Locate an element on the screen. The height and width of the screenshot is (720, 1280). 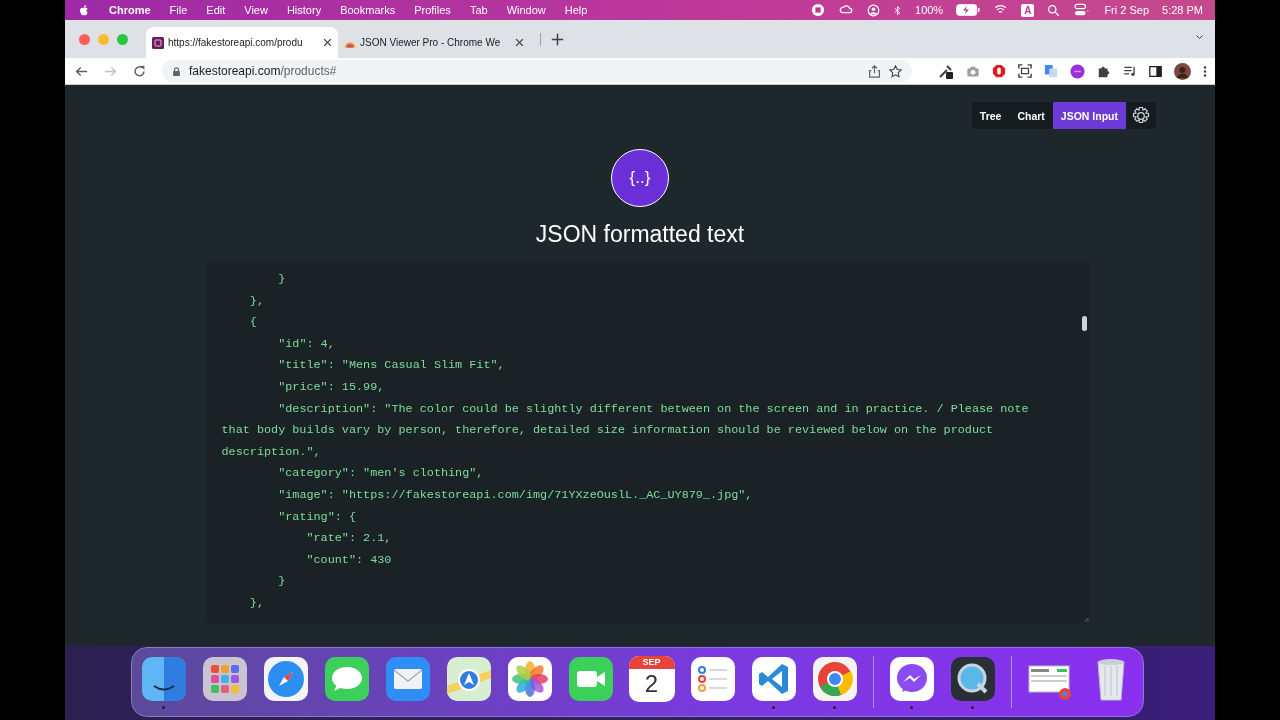
menu-item: File is located at coordinates (178, 10).